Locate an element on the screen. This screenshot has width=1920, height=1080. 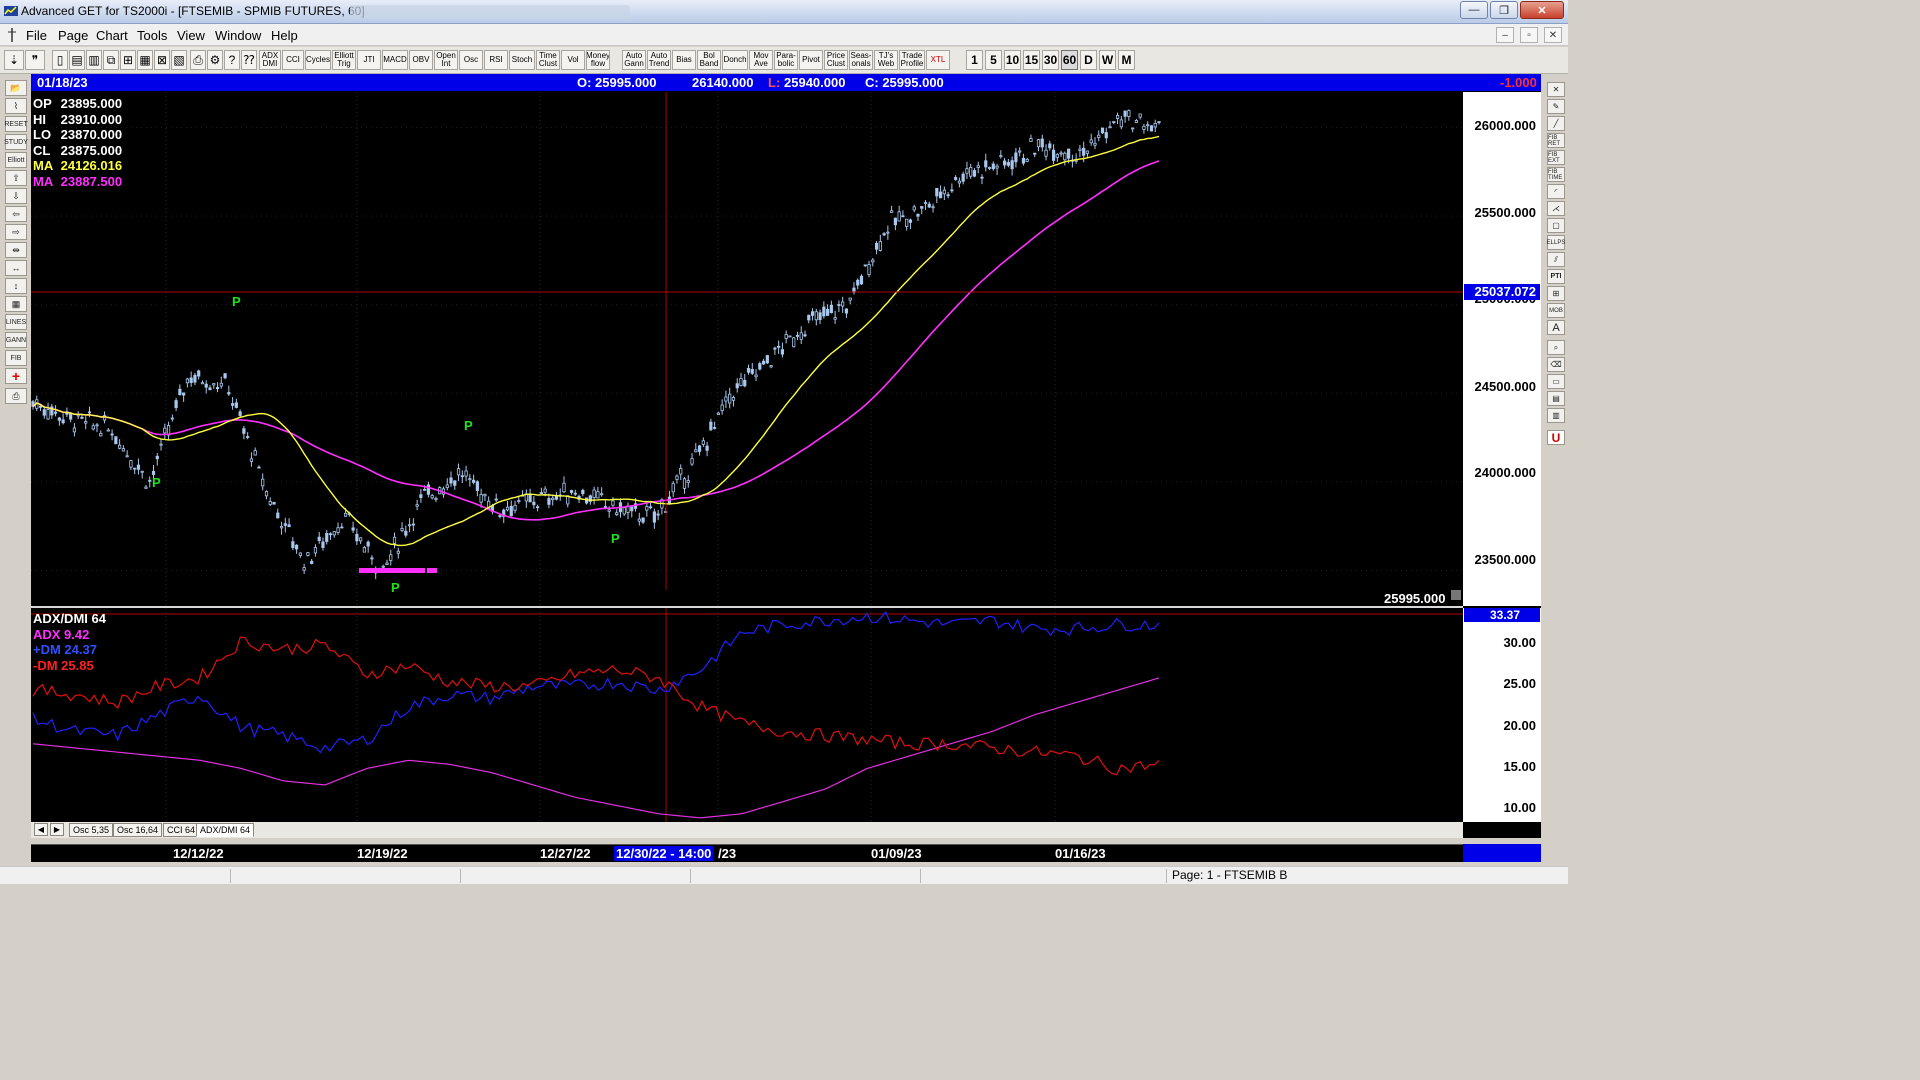
gann-button: GANN is located at coordinates (16, 340).